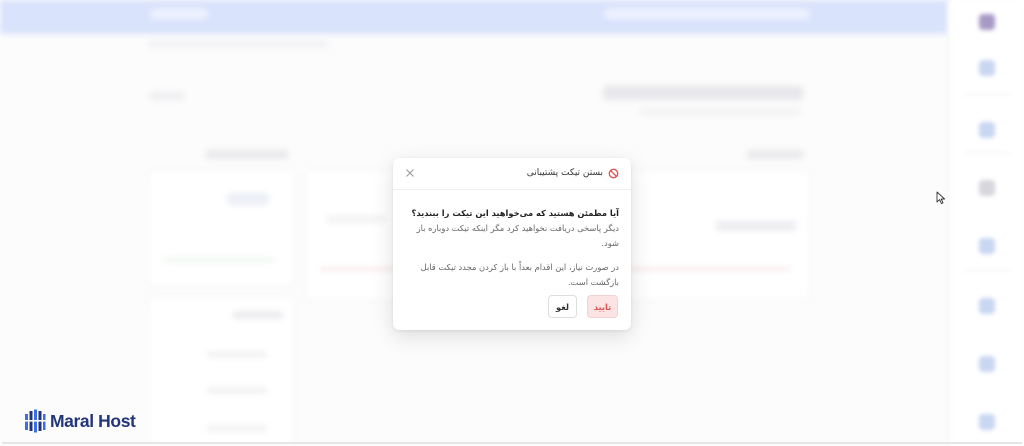  I want to click on nav-icon-billing, so click(987, 188).